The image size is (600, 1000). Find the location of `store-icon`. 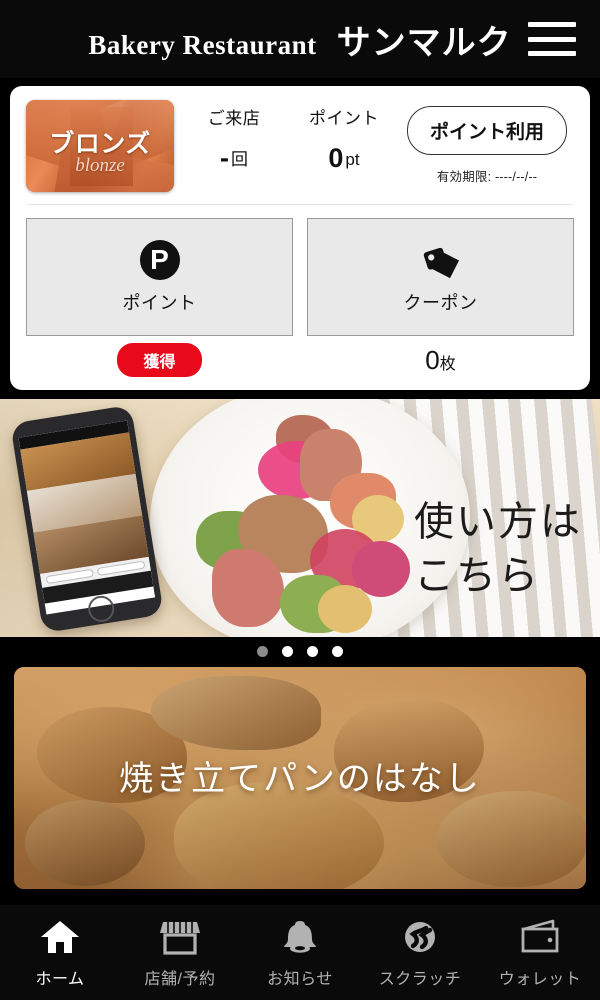

store-icon is located at coordinates (180, 937).